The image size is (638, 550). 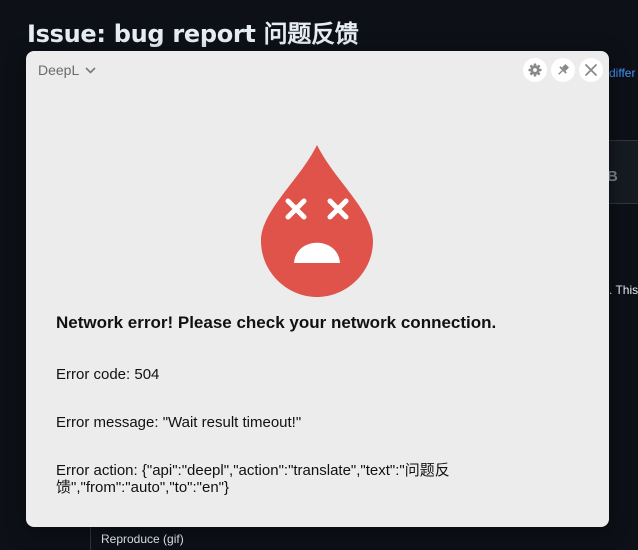 What do you see at coordinates (59, 70) in the screenshot?
I see `engine-label: DeepL` at bounding box center [59, 70].